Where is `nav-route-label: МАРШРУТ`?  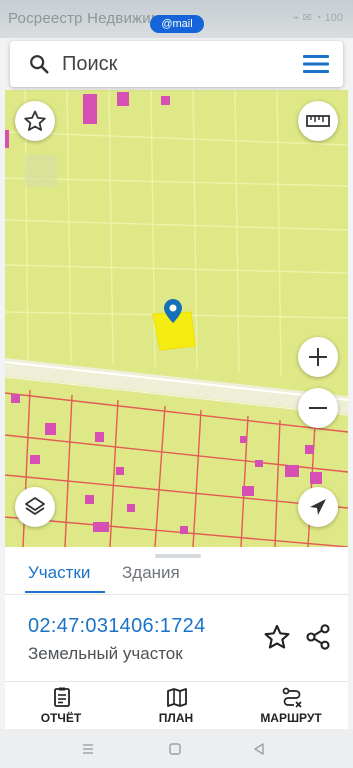
nav-route-label: МАРШРУТ is located at coordinates (291, 718).